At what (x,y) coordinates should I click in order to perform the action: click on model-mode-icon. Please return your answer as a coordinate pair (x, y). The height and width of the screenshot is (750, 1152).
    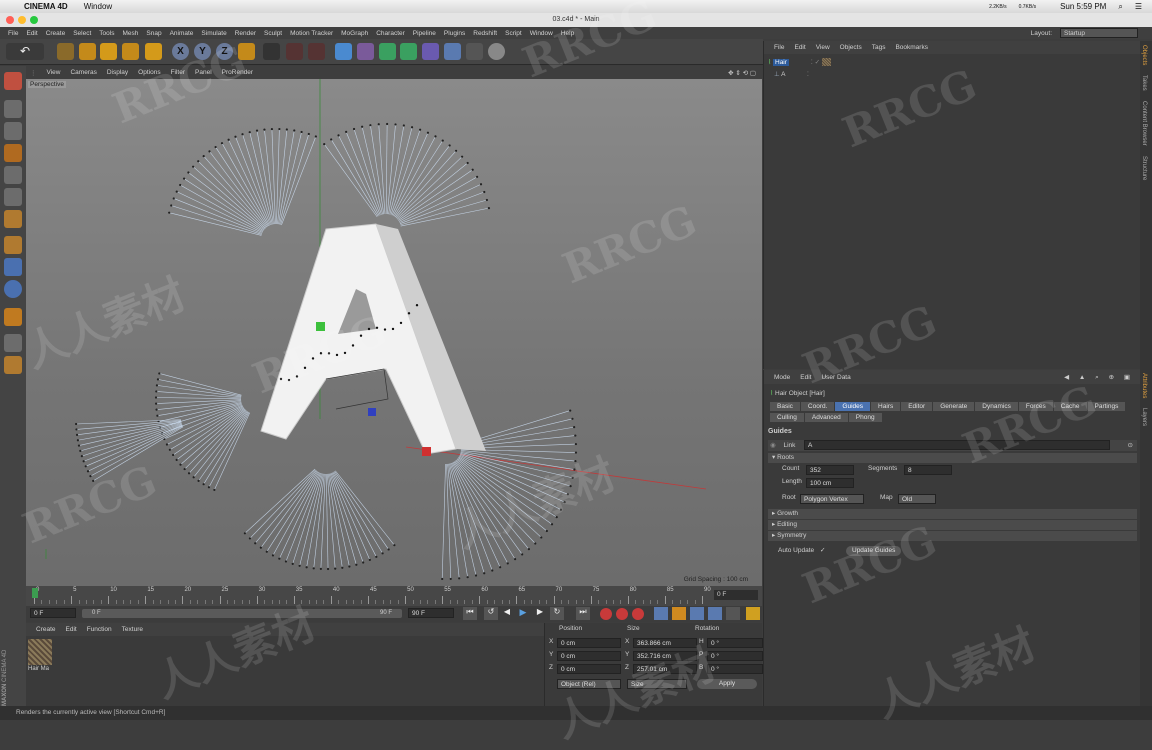
    Looking at the image, I should click on (13, 109).